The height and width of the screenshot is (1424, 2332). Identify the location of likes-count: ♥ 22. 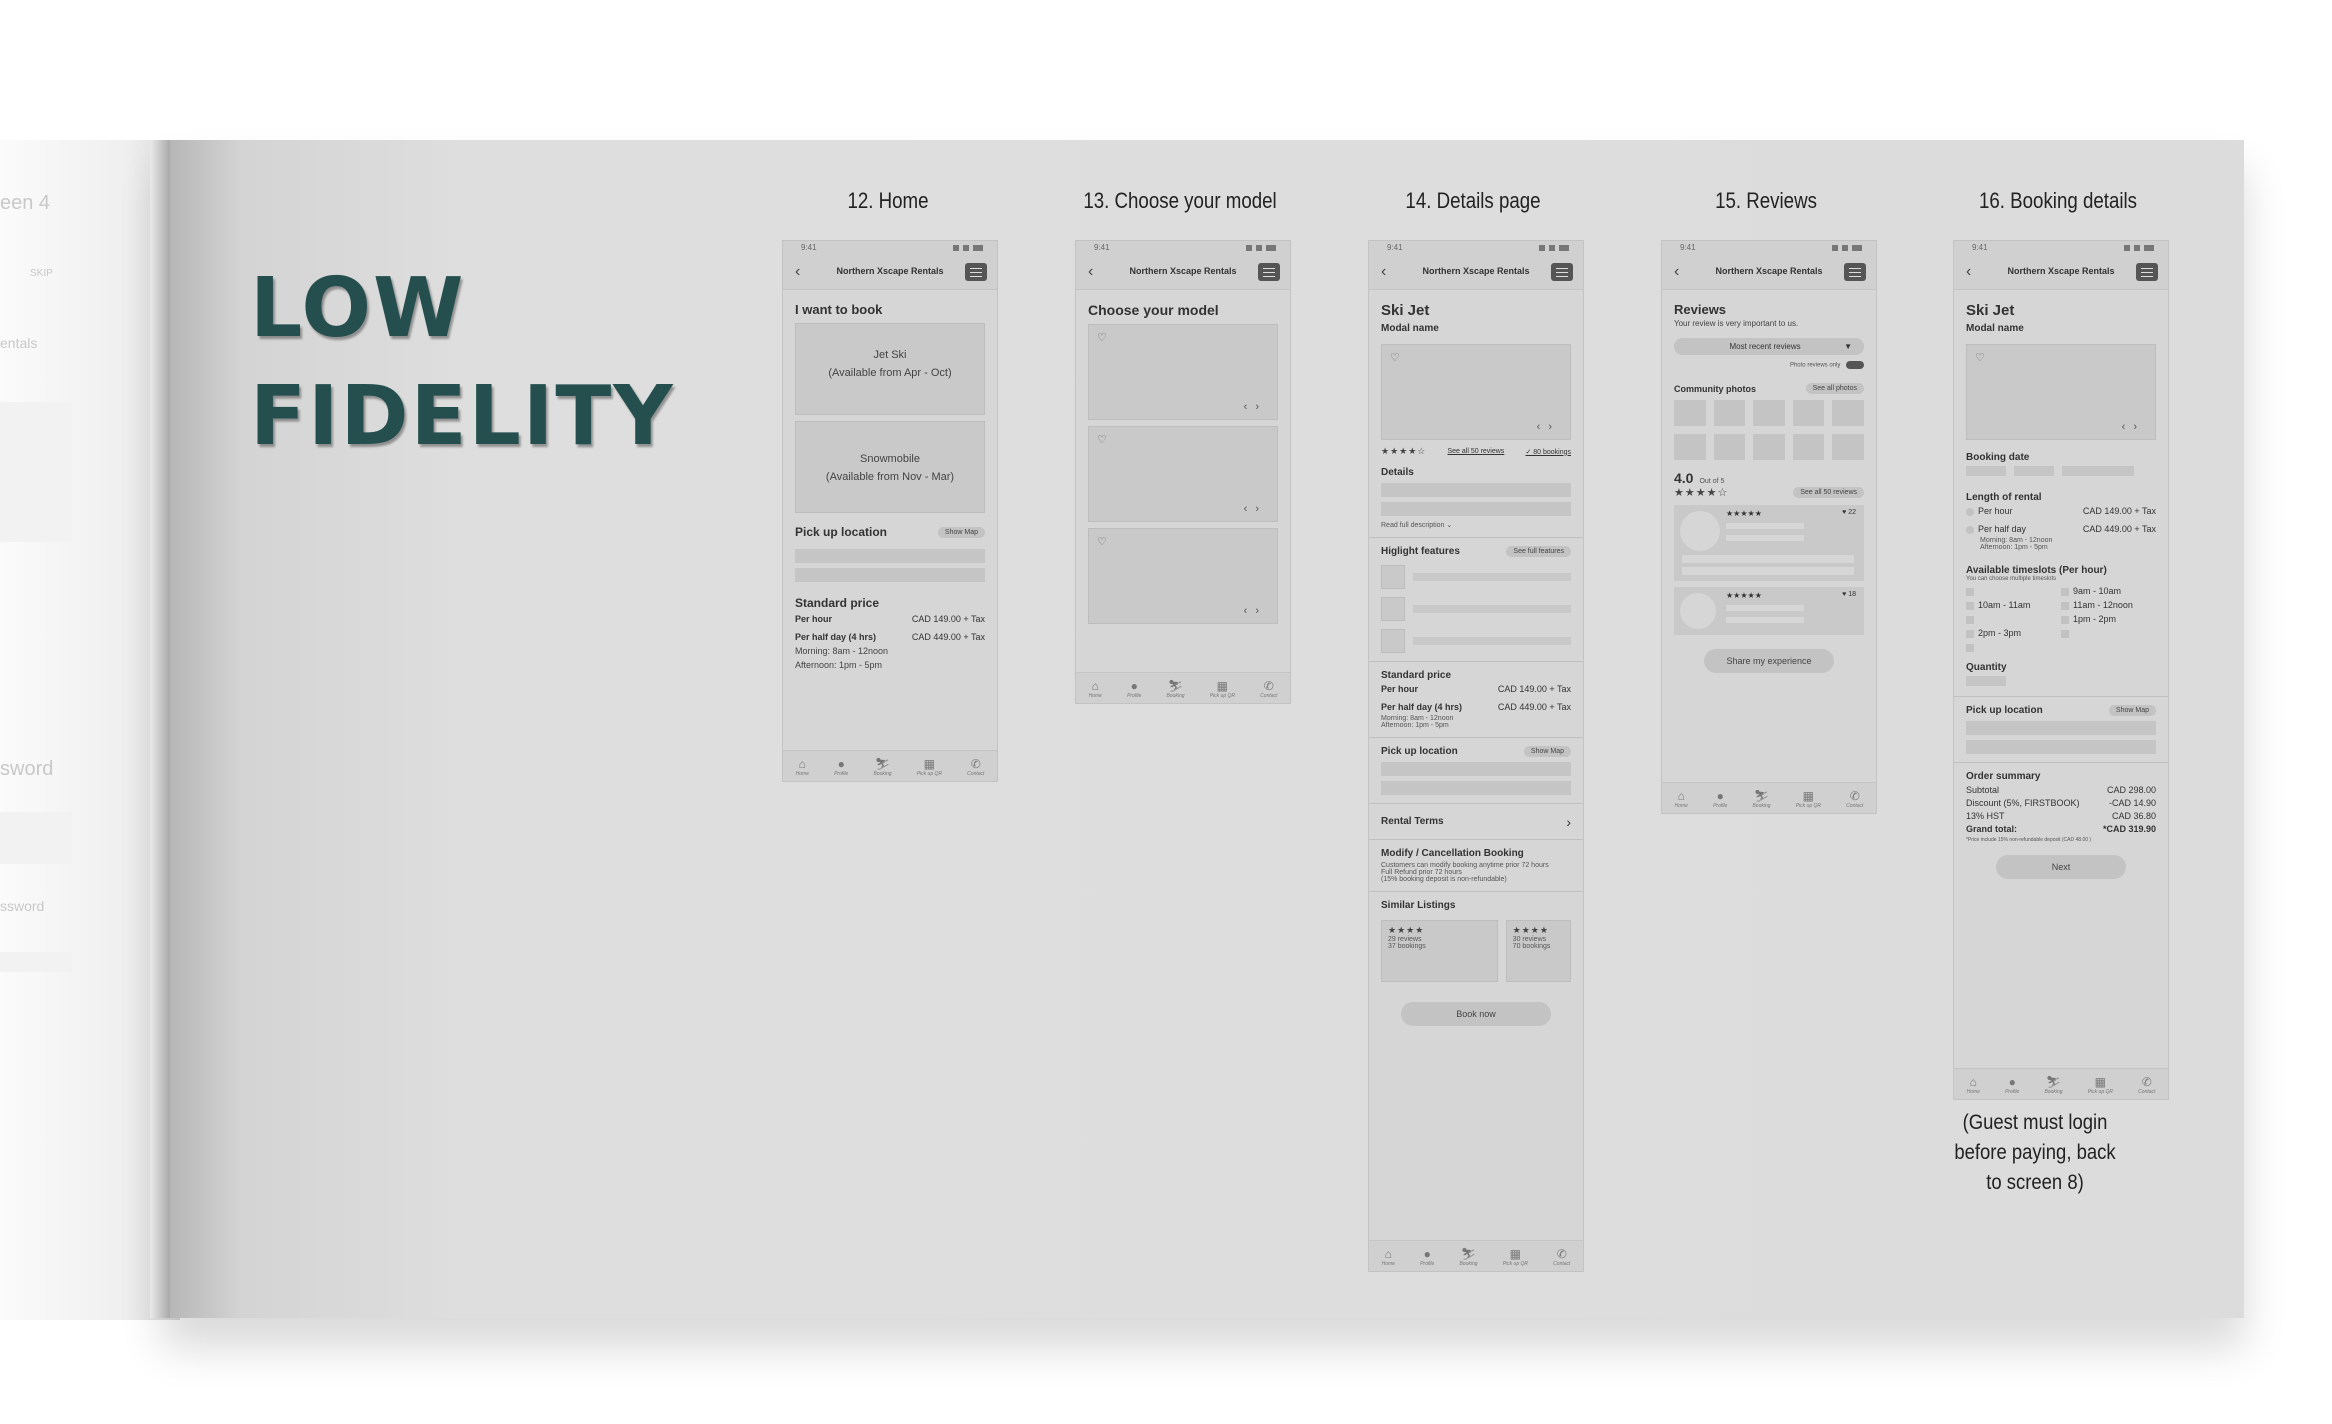
(1849, 512).